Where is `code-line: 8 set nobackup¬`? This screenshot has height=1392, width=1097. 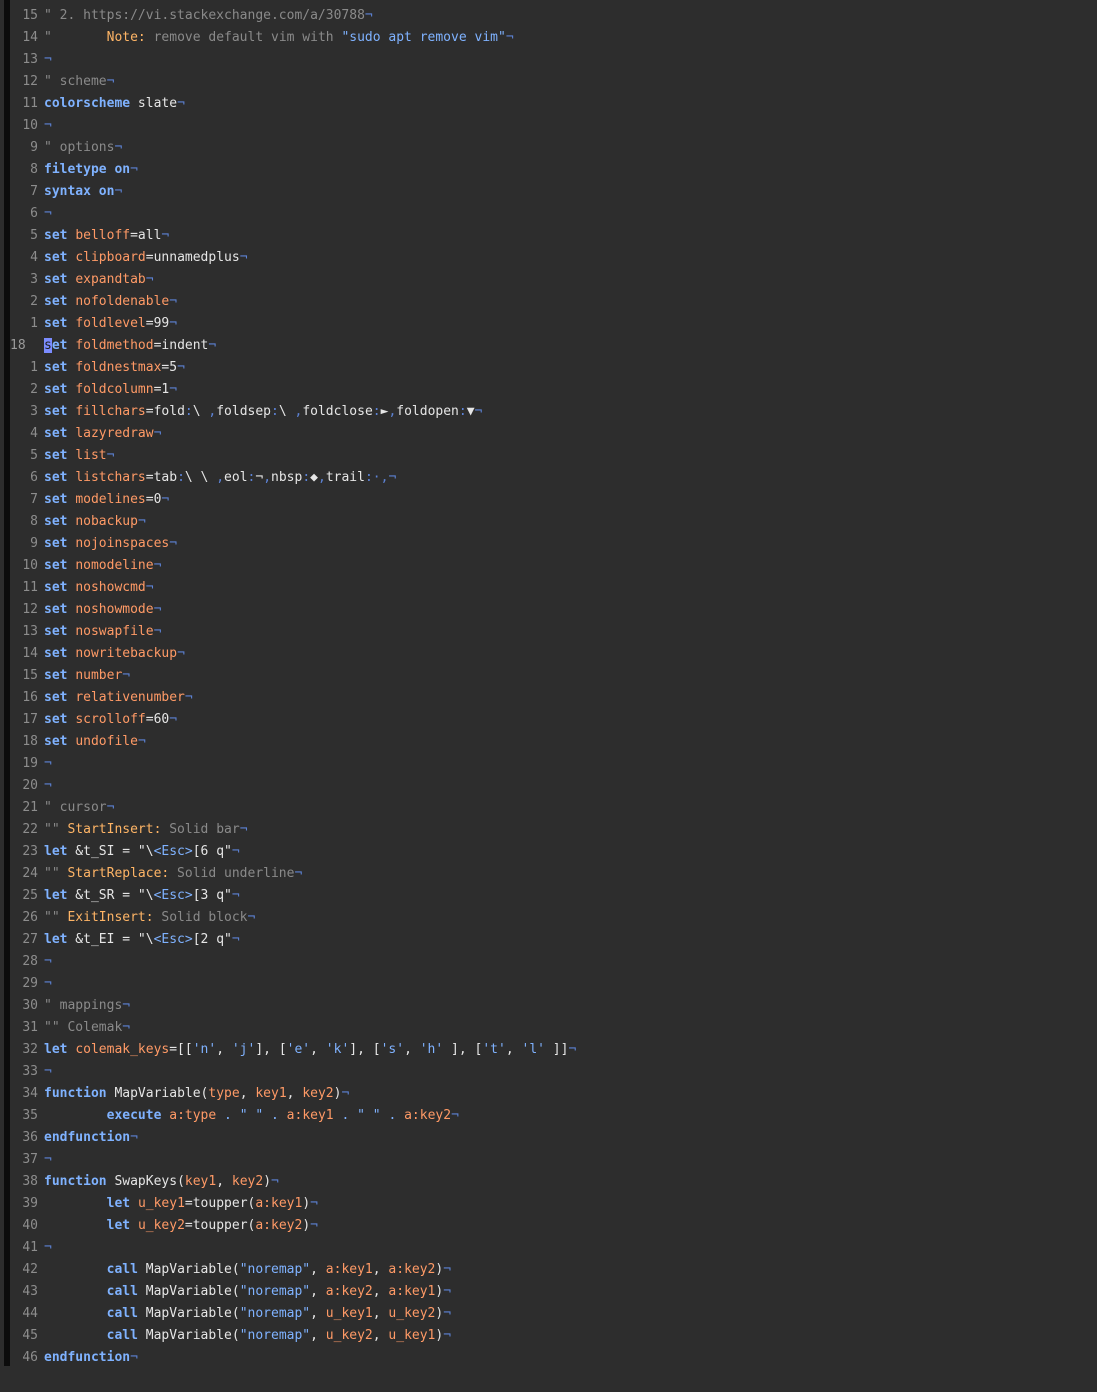
code-line: 8 set nobackup¬ is located at coordinates (553, 522).